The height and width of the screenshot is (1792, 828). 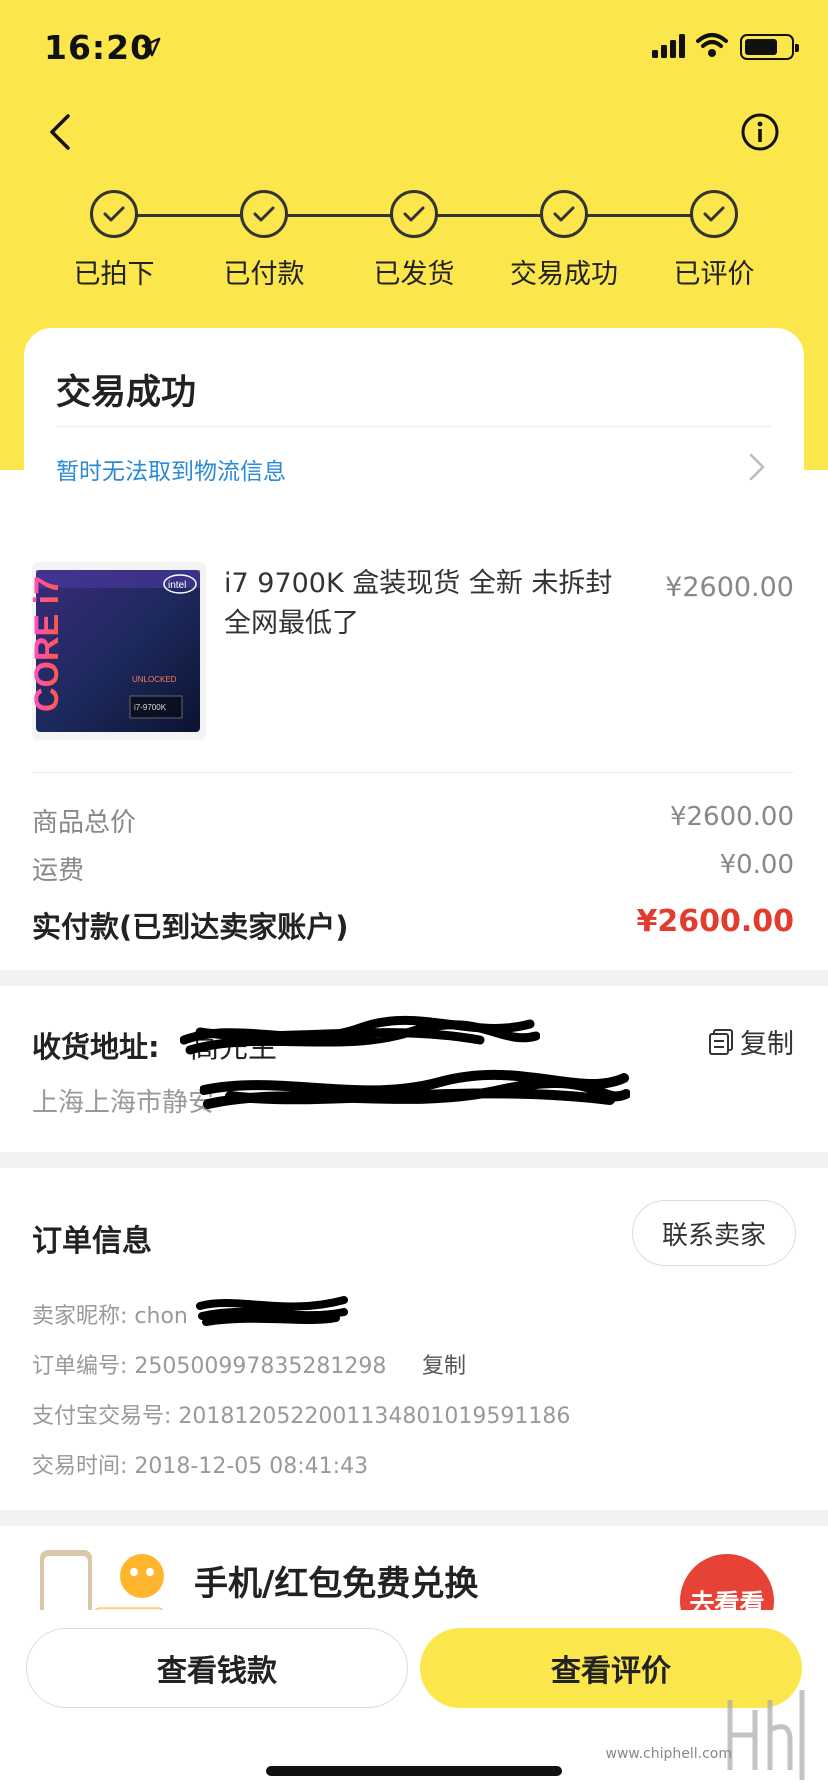 I want to click on alipay-value: 2018120522001134801019591186, so click(x=374, y=1416).